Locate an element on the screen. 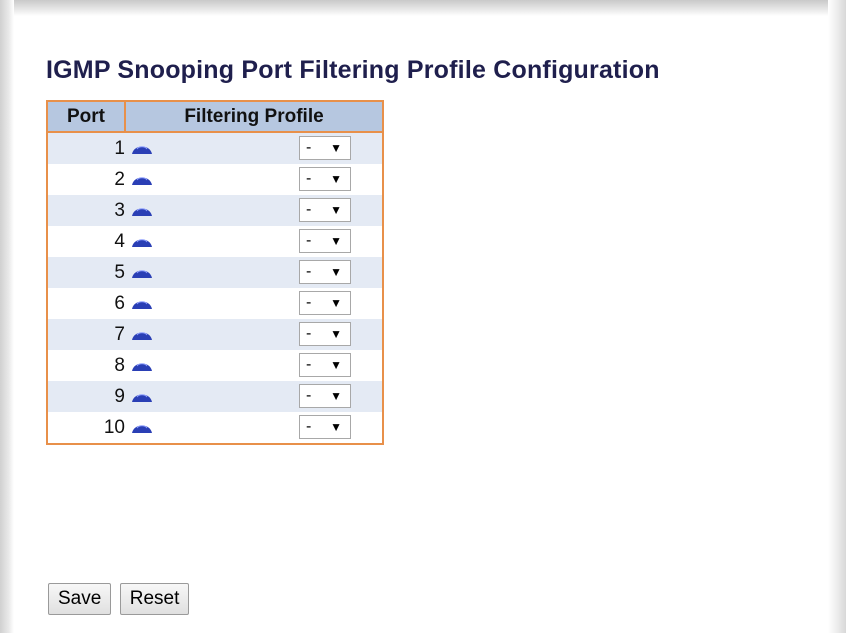  port-number: 1 is located at coordinates (86, 148).